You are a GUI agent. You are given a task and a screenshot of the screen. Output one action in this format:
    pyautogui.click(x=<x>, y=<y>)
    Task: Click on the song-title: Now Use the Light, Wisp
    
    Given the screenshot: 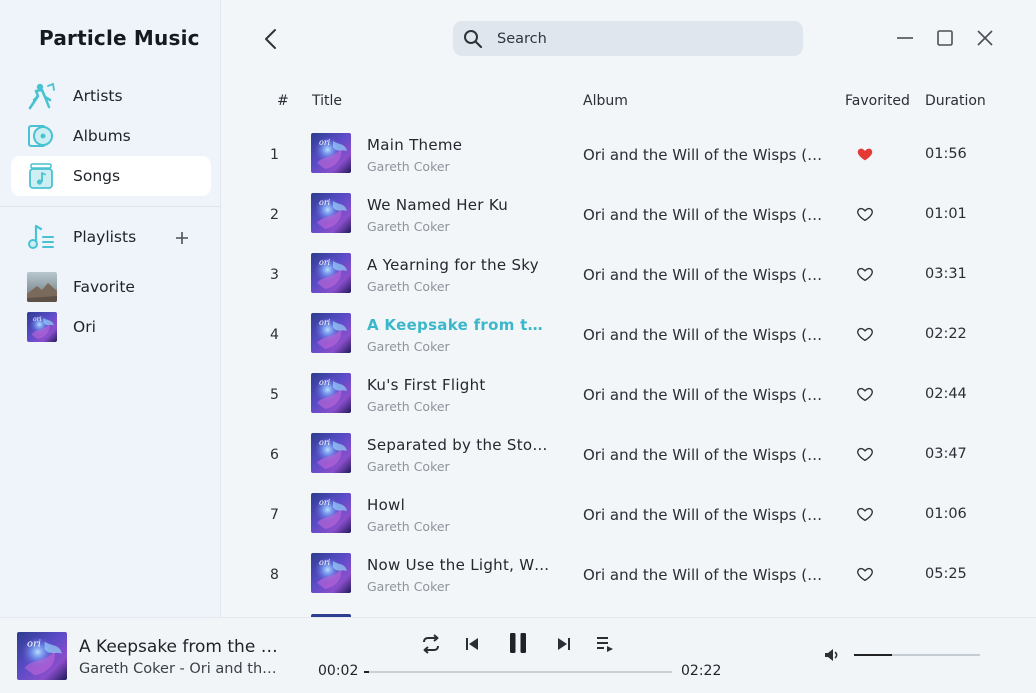 What is the action you would take?
    pyautogui.click(x=459, y=565)
    